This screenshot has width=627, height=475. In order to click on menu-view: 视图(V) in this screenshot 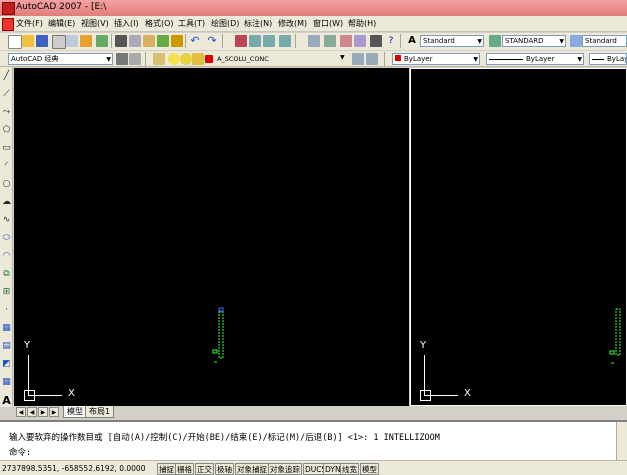, I will do `click(95, 23)`.